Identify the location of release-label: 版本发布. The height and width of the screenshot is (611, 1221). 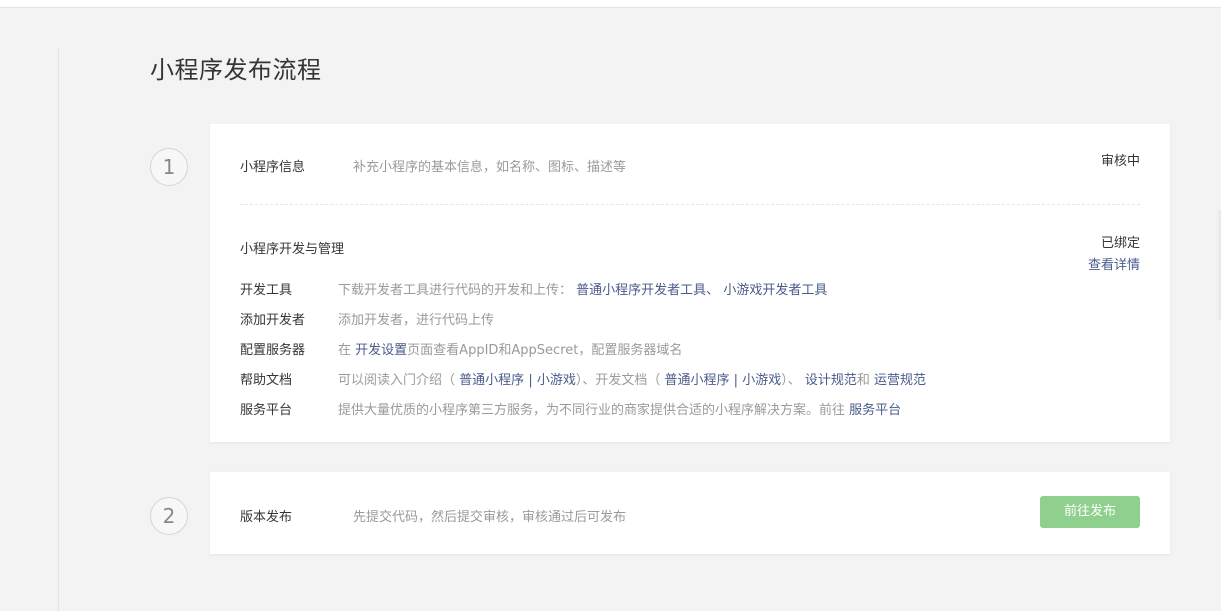
(266, 517).